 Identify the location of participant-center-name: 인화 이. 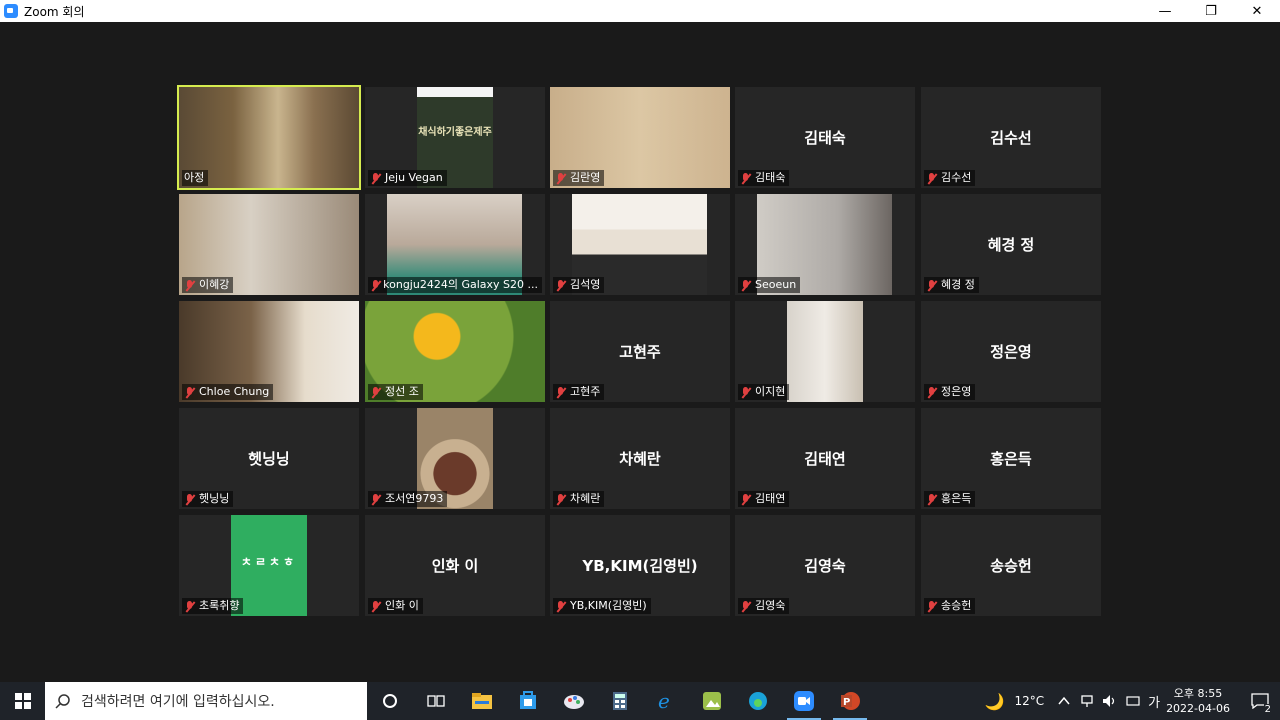
(455, 566).